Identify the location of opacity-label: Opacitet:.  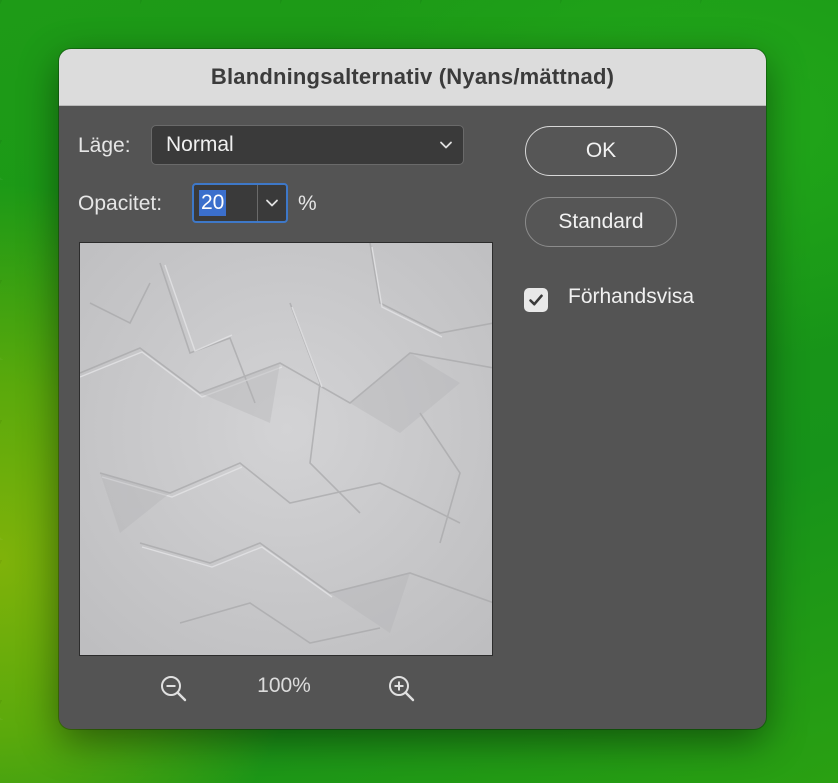
(120, 203).